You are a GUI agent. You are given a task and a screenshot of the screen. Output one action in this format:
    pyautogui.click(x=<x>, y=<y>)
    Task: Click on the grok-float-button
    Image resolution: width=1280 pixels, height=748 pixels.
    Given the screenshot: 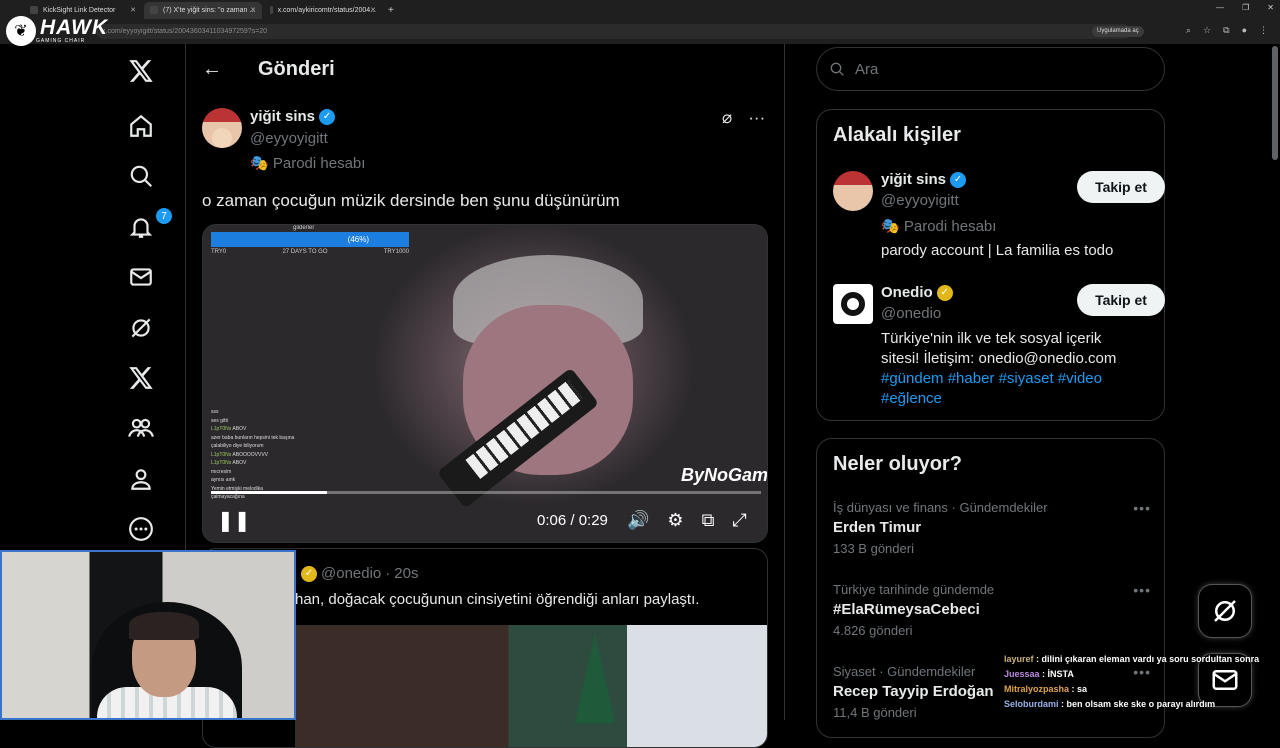 What is the action you would take?
    pyautogui.click(x=1225, y=611)
    